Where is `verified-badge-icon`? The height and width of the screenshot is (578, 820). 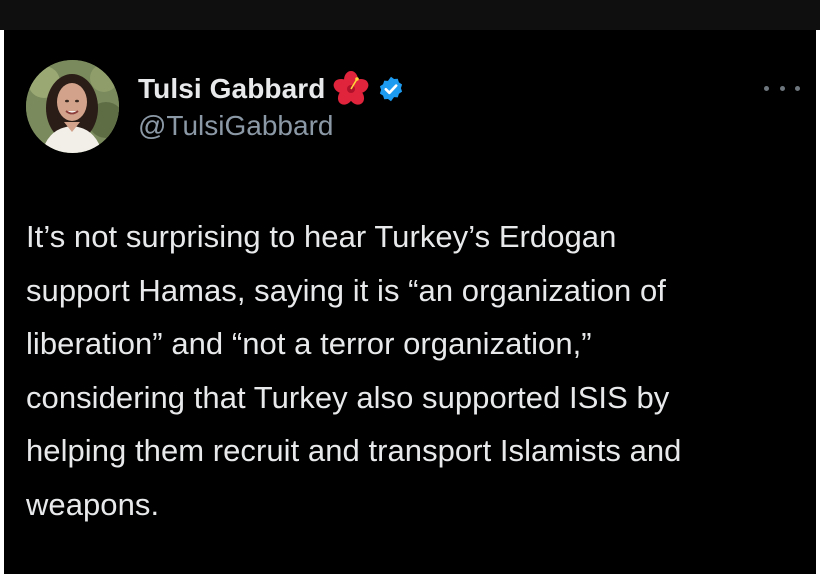 verified-badge-icon is located at coordinates (391, 89).